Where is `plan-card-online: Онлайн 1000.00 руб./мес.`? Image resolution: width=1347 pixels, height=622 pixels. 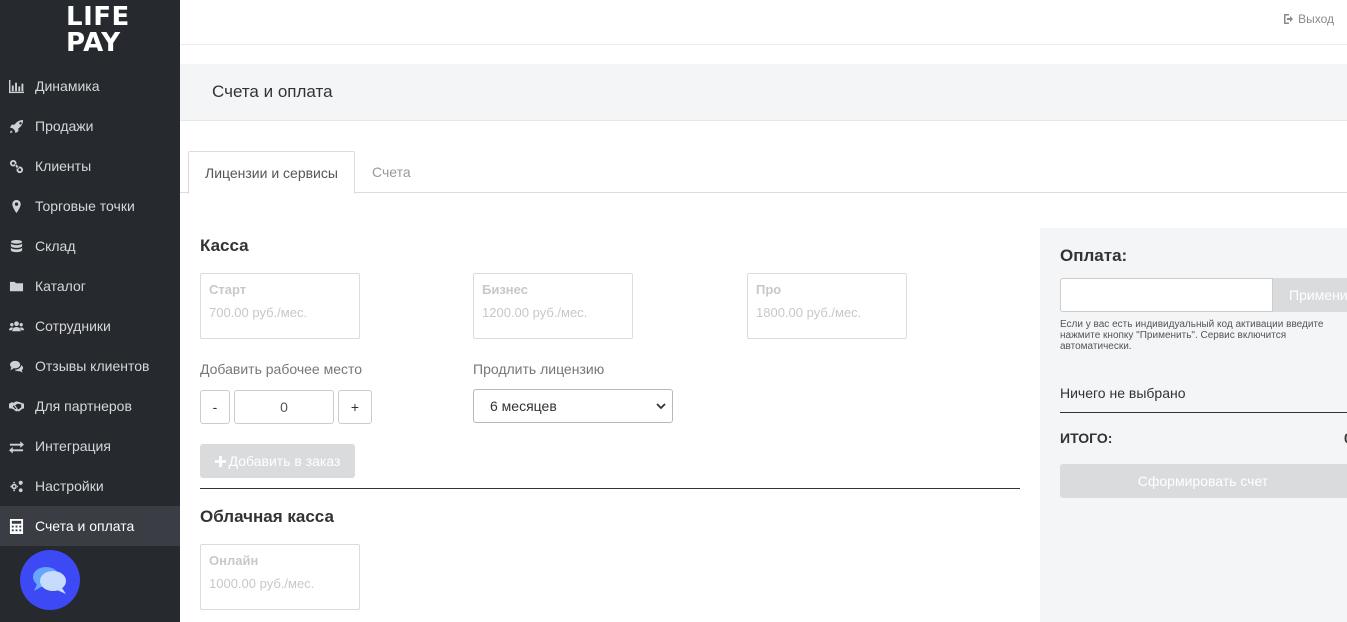
plan-card-online: Онлайн 1000.00 руб./мес. is located at coordinates (280, 577).